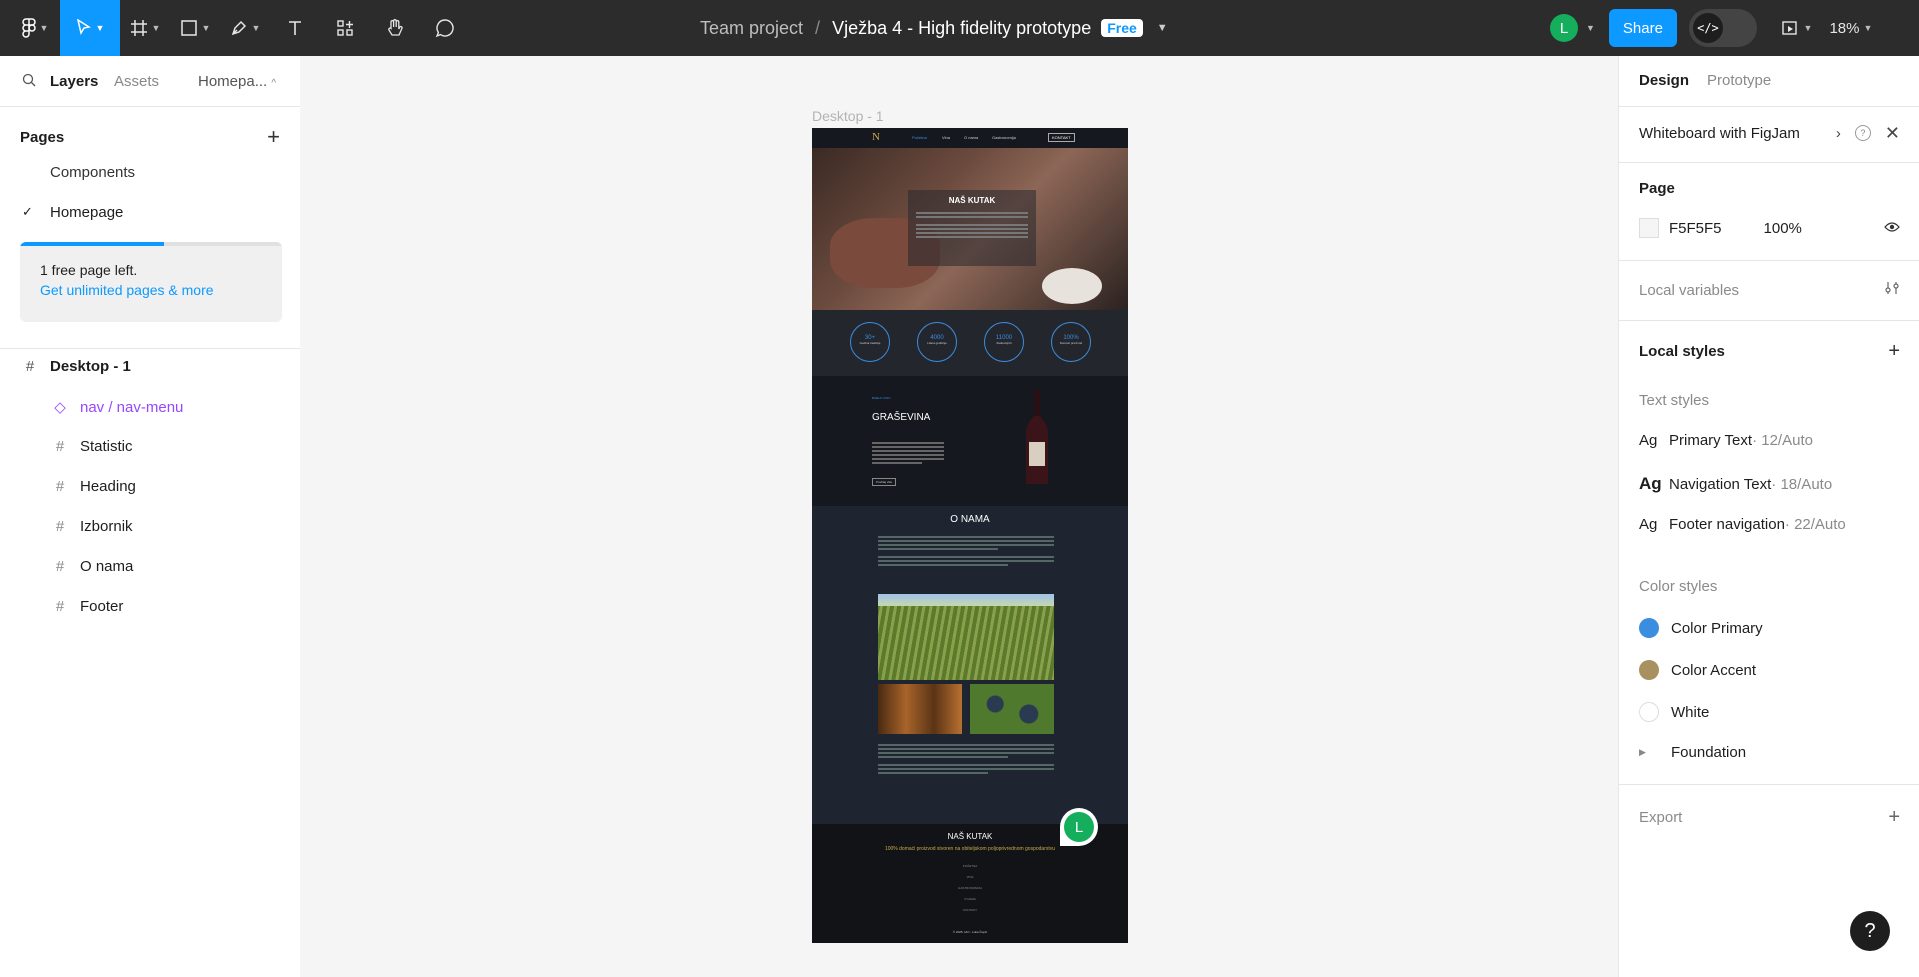 This screenshot has height=977, width=1919. What do you see at coordinates (86, 212) in the screenshot?
I see `page-item-homepage: Homepage` at bounding box center [86, 212].